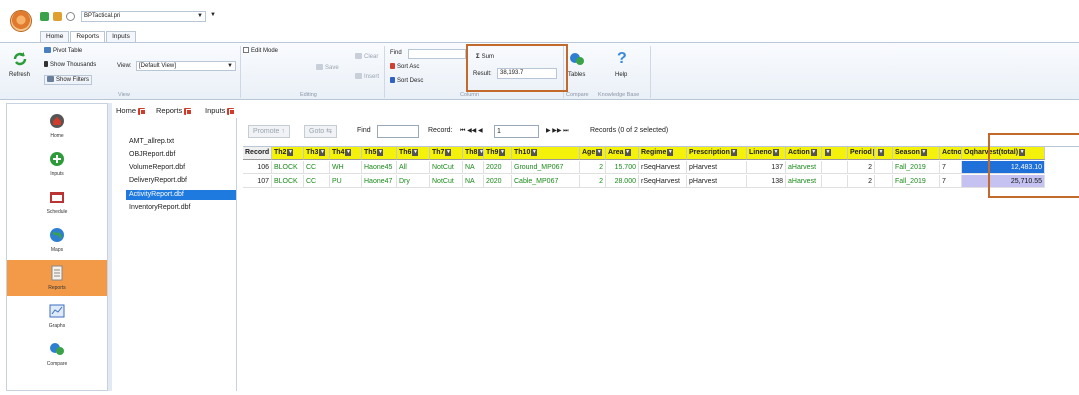 This screenshot has height=395, width=1079. I want to click on column-header: Period▼, so click(861, 153).